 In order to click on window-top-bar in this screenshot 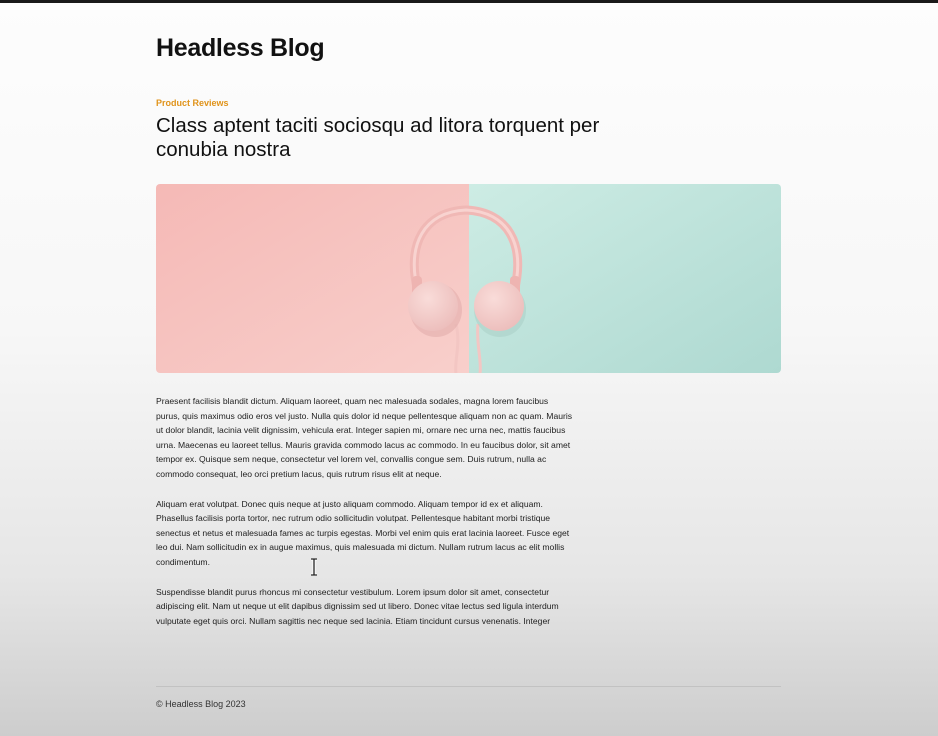, I will do `click(469, 1)`.